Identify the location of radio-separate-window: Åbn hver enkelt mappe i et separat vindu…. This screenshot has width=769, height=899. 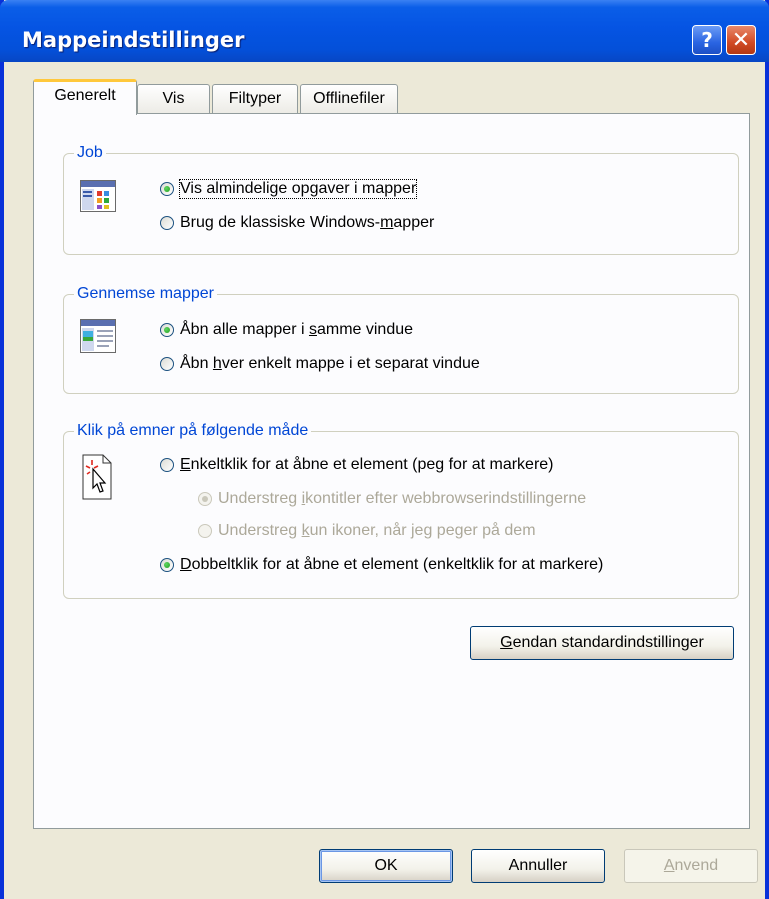
(320, 364).